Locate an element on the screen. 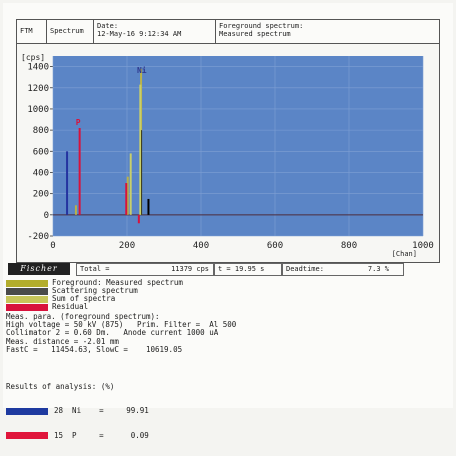 This screenshot has height=456, width=456. foreground-value: Measured spectrum is located at coordinates (255, 34).